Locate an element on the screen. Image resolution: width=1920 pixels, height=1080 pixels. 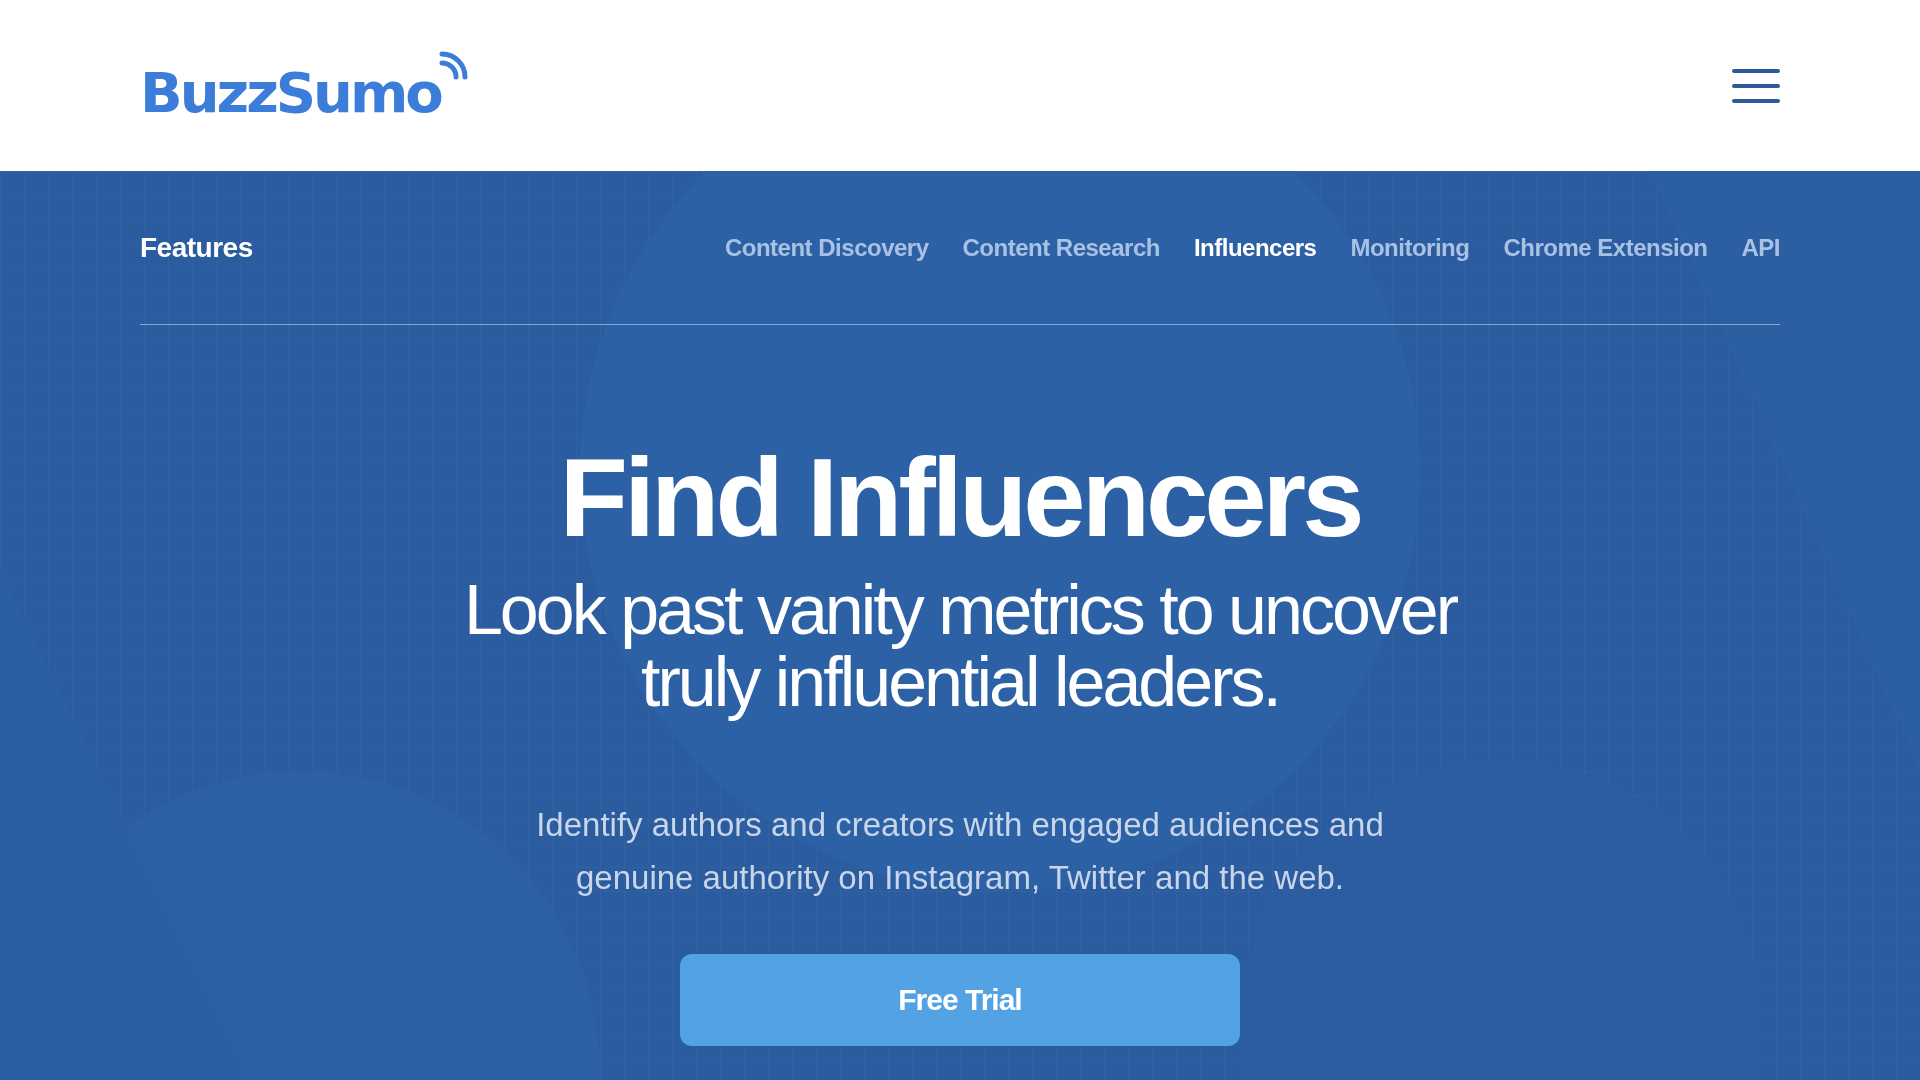
logo-text: BuzzSumo is located at coordinates (290, 92).